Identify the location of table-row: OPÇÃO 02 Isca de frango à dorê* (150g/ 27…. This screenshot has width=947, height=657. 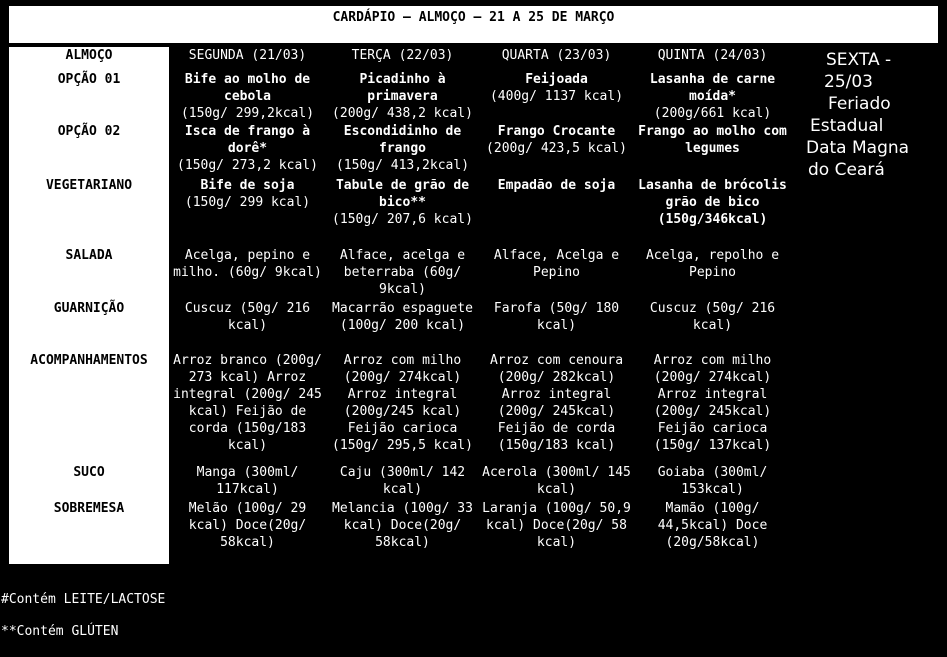
(400, 150).